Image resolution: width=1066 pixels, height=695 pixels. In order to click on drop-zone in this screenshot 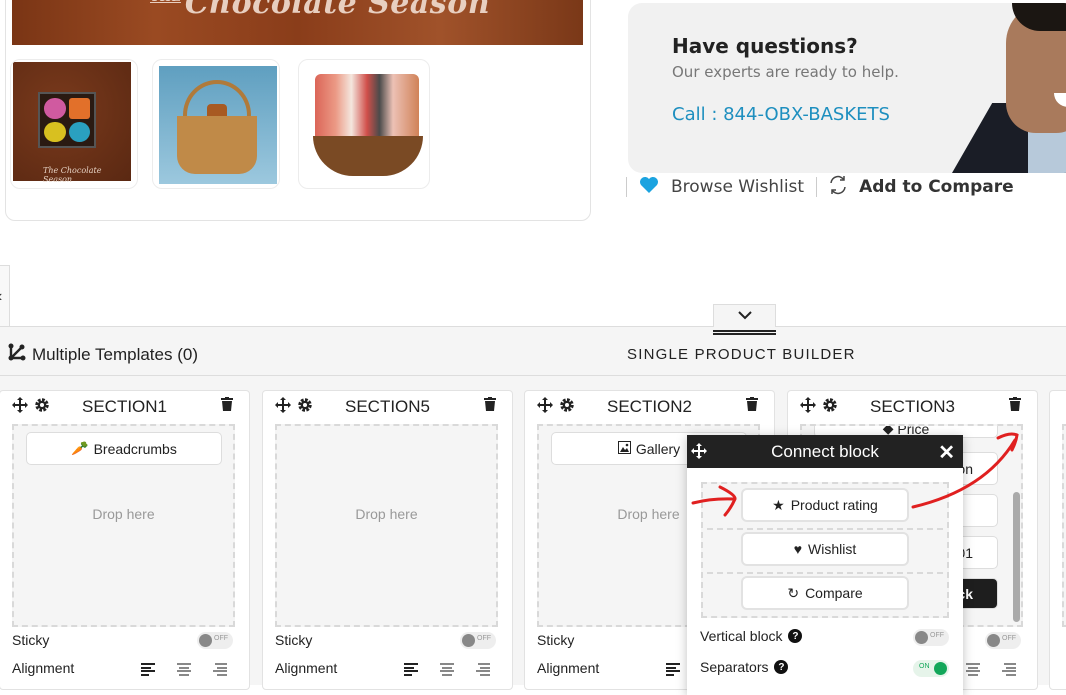, I will do `click(1064, 525)`.